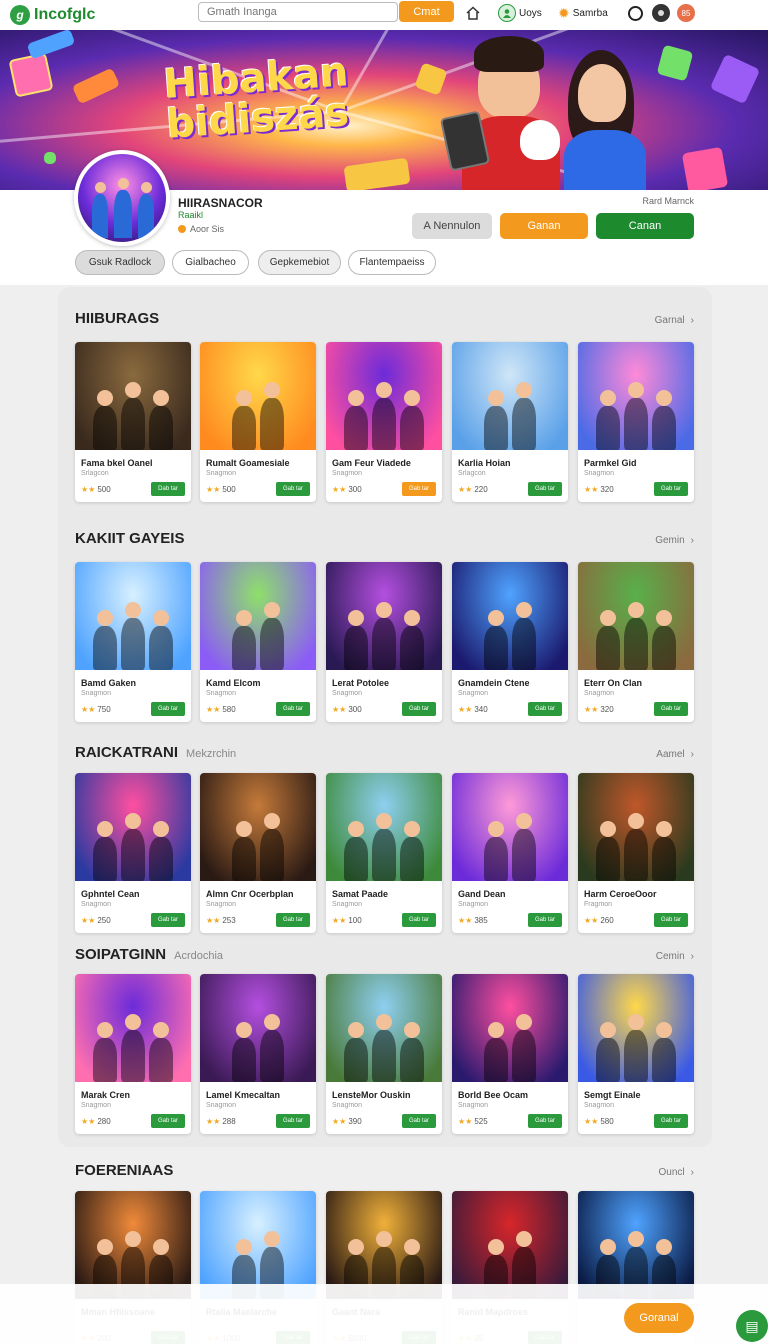 The image size is (768, 1344). What do you see at coordinates (635, 13) in the screenshot?
I see `notifications-button` at bounding box center [635, 13].